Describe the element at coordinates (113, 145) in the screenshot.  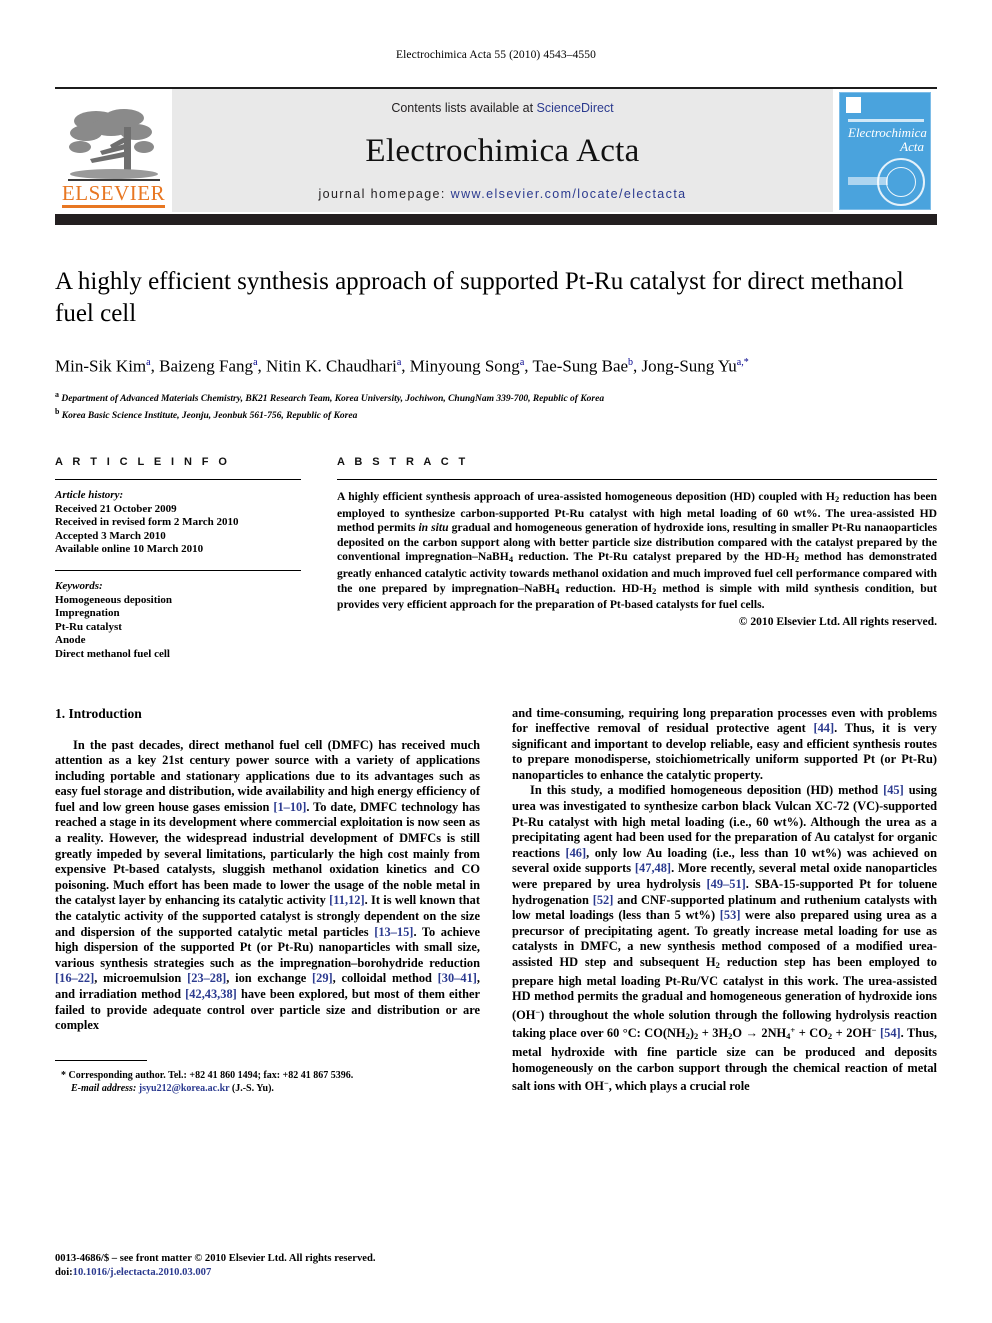
I see `elsevier-tree-icon` at that location.